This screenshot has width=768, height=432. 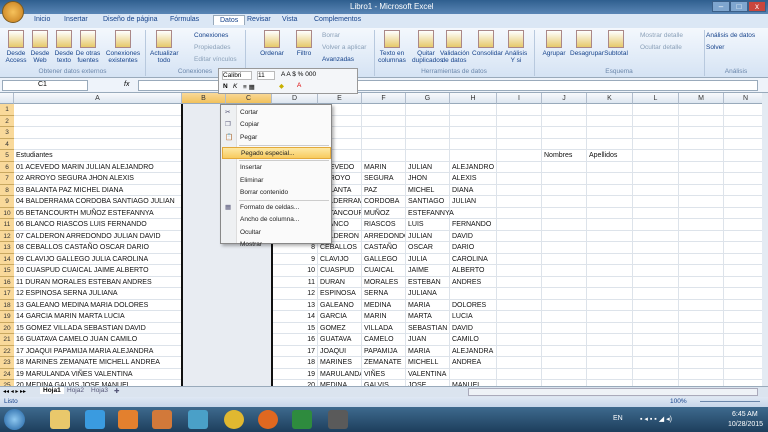 What do you see at coordinates (564, 294) in the screenshot?
I see `cell-J17` at bounding box center [564, 294].